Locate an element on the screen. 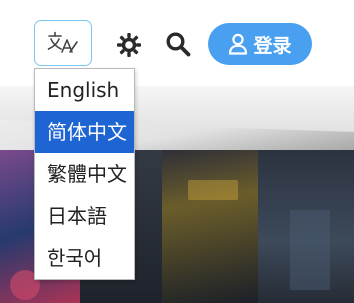  language-option-traditional-chinese: 繁體中文 is located at coordinates (84, 174).